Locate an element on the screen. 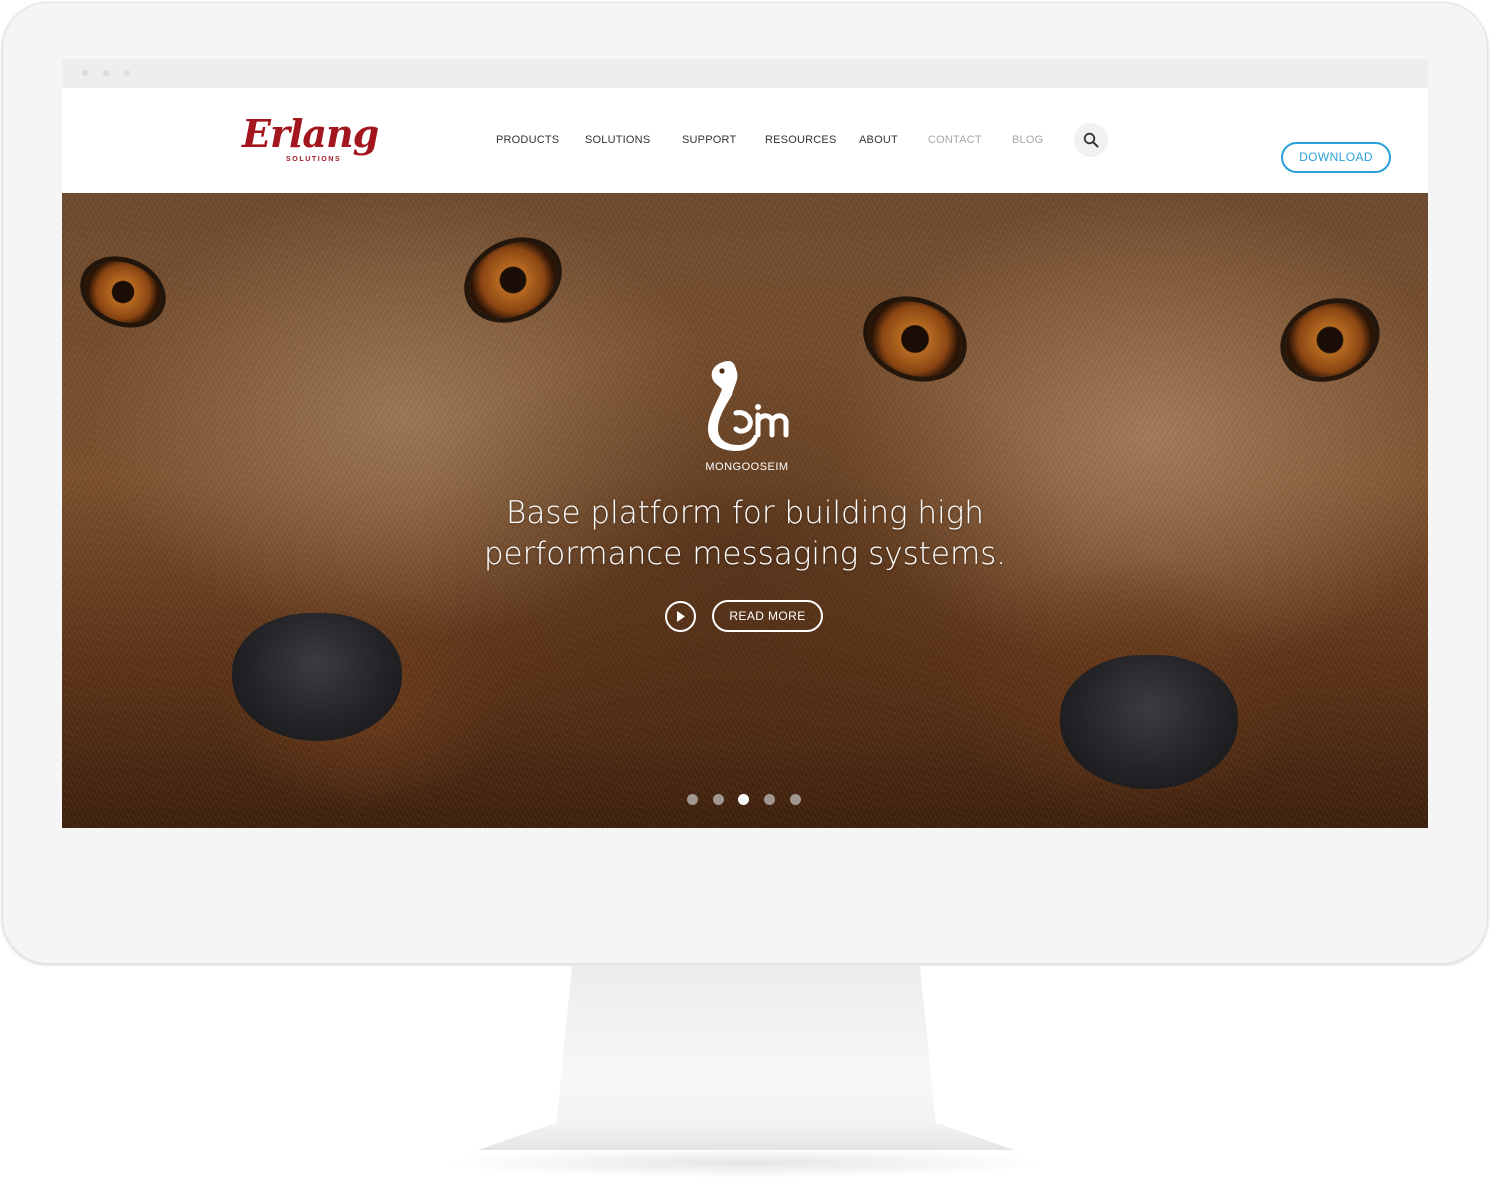  window-close-dot is located at coordinates (85, 73).